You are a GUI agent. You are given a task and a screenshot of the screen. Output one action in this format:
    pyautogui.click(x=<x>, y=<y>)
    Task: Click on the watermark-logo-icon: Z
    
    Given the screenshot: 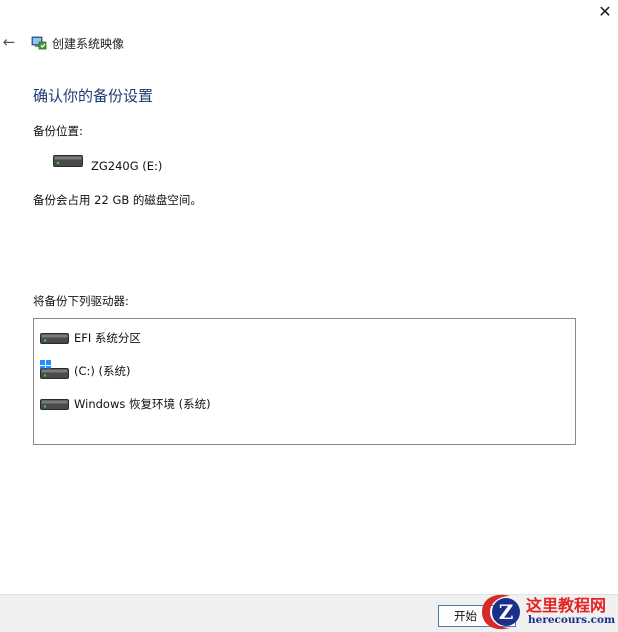 What is the action you would take?
    pyautogui.click(x=501, y=612)
    